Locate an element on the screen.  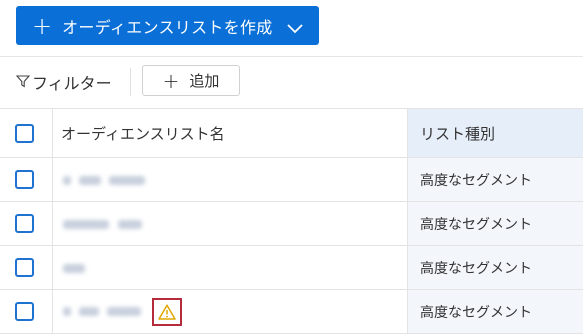
select-all-cell is located at coordinates (26, 133).